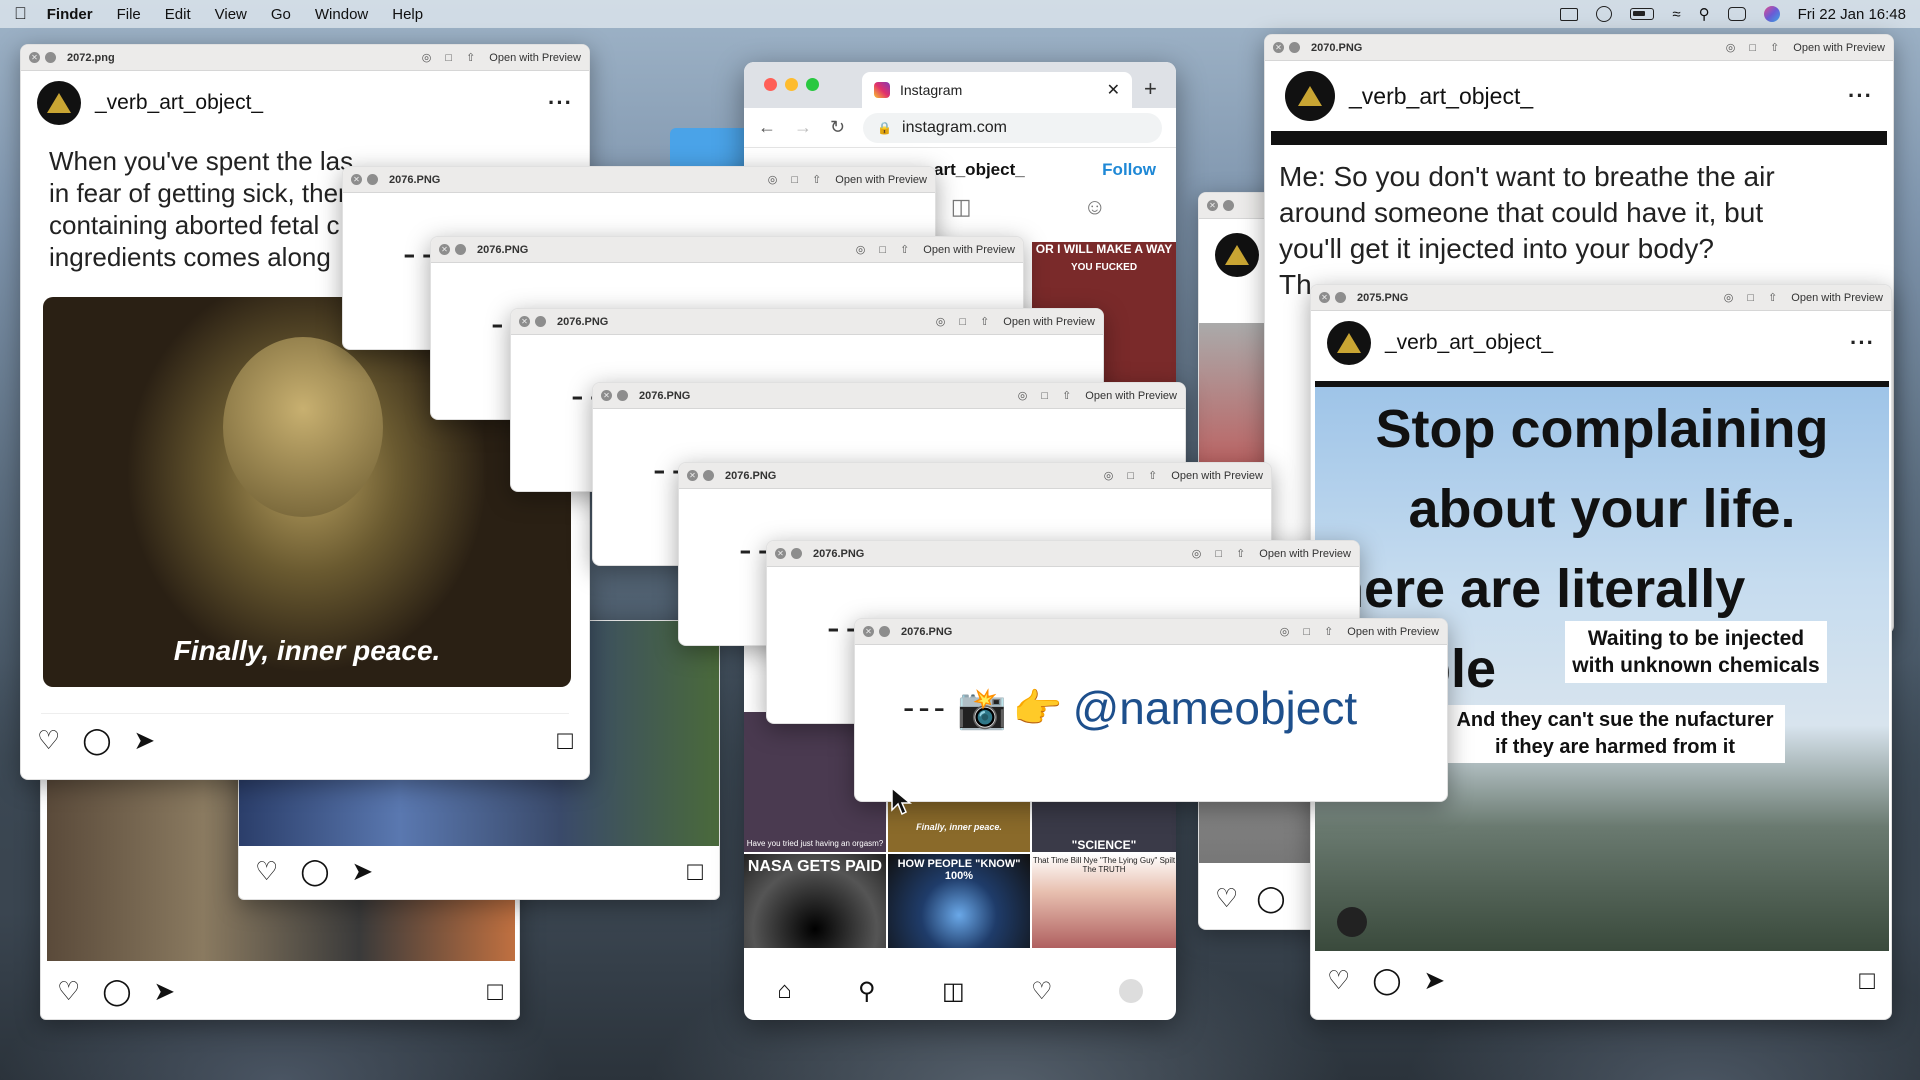 The height and width of the screenshot is (1080, 1920). Describe the element at coordinates (953, 991) in the screenshot. I see `reels-icon: ◫` at that location.